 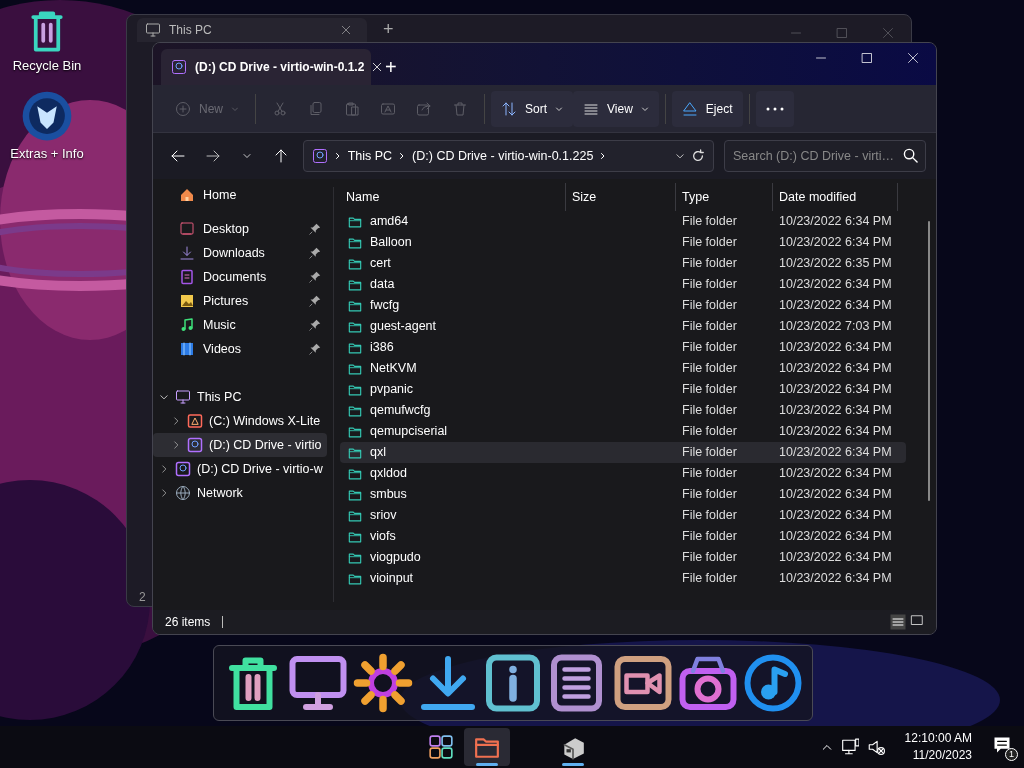 I want to click on file-name: NetKVM, so click(x=393, y=369).